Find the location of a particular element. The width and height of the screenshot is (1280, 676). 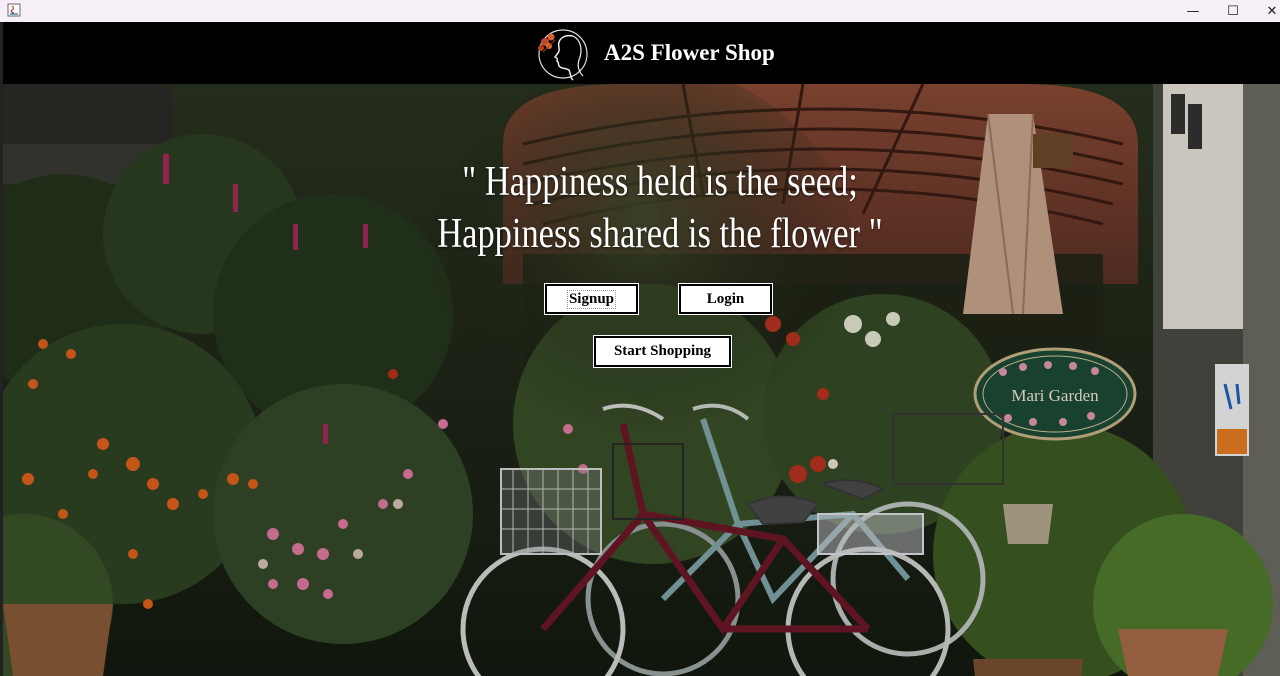

maximize-button: ☐ is located at coordinates (1233, 11).